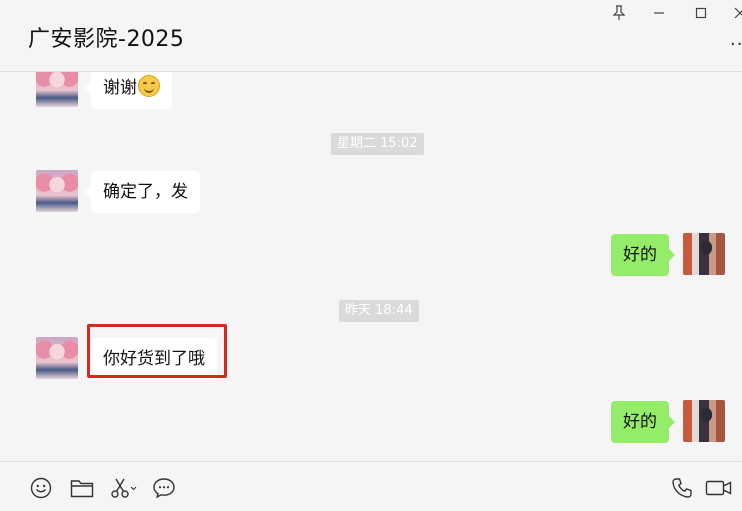 This screenshot has height=511, width=742. I want to click on highlight-annotation, so click(157, 351).